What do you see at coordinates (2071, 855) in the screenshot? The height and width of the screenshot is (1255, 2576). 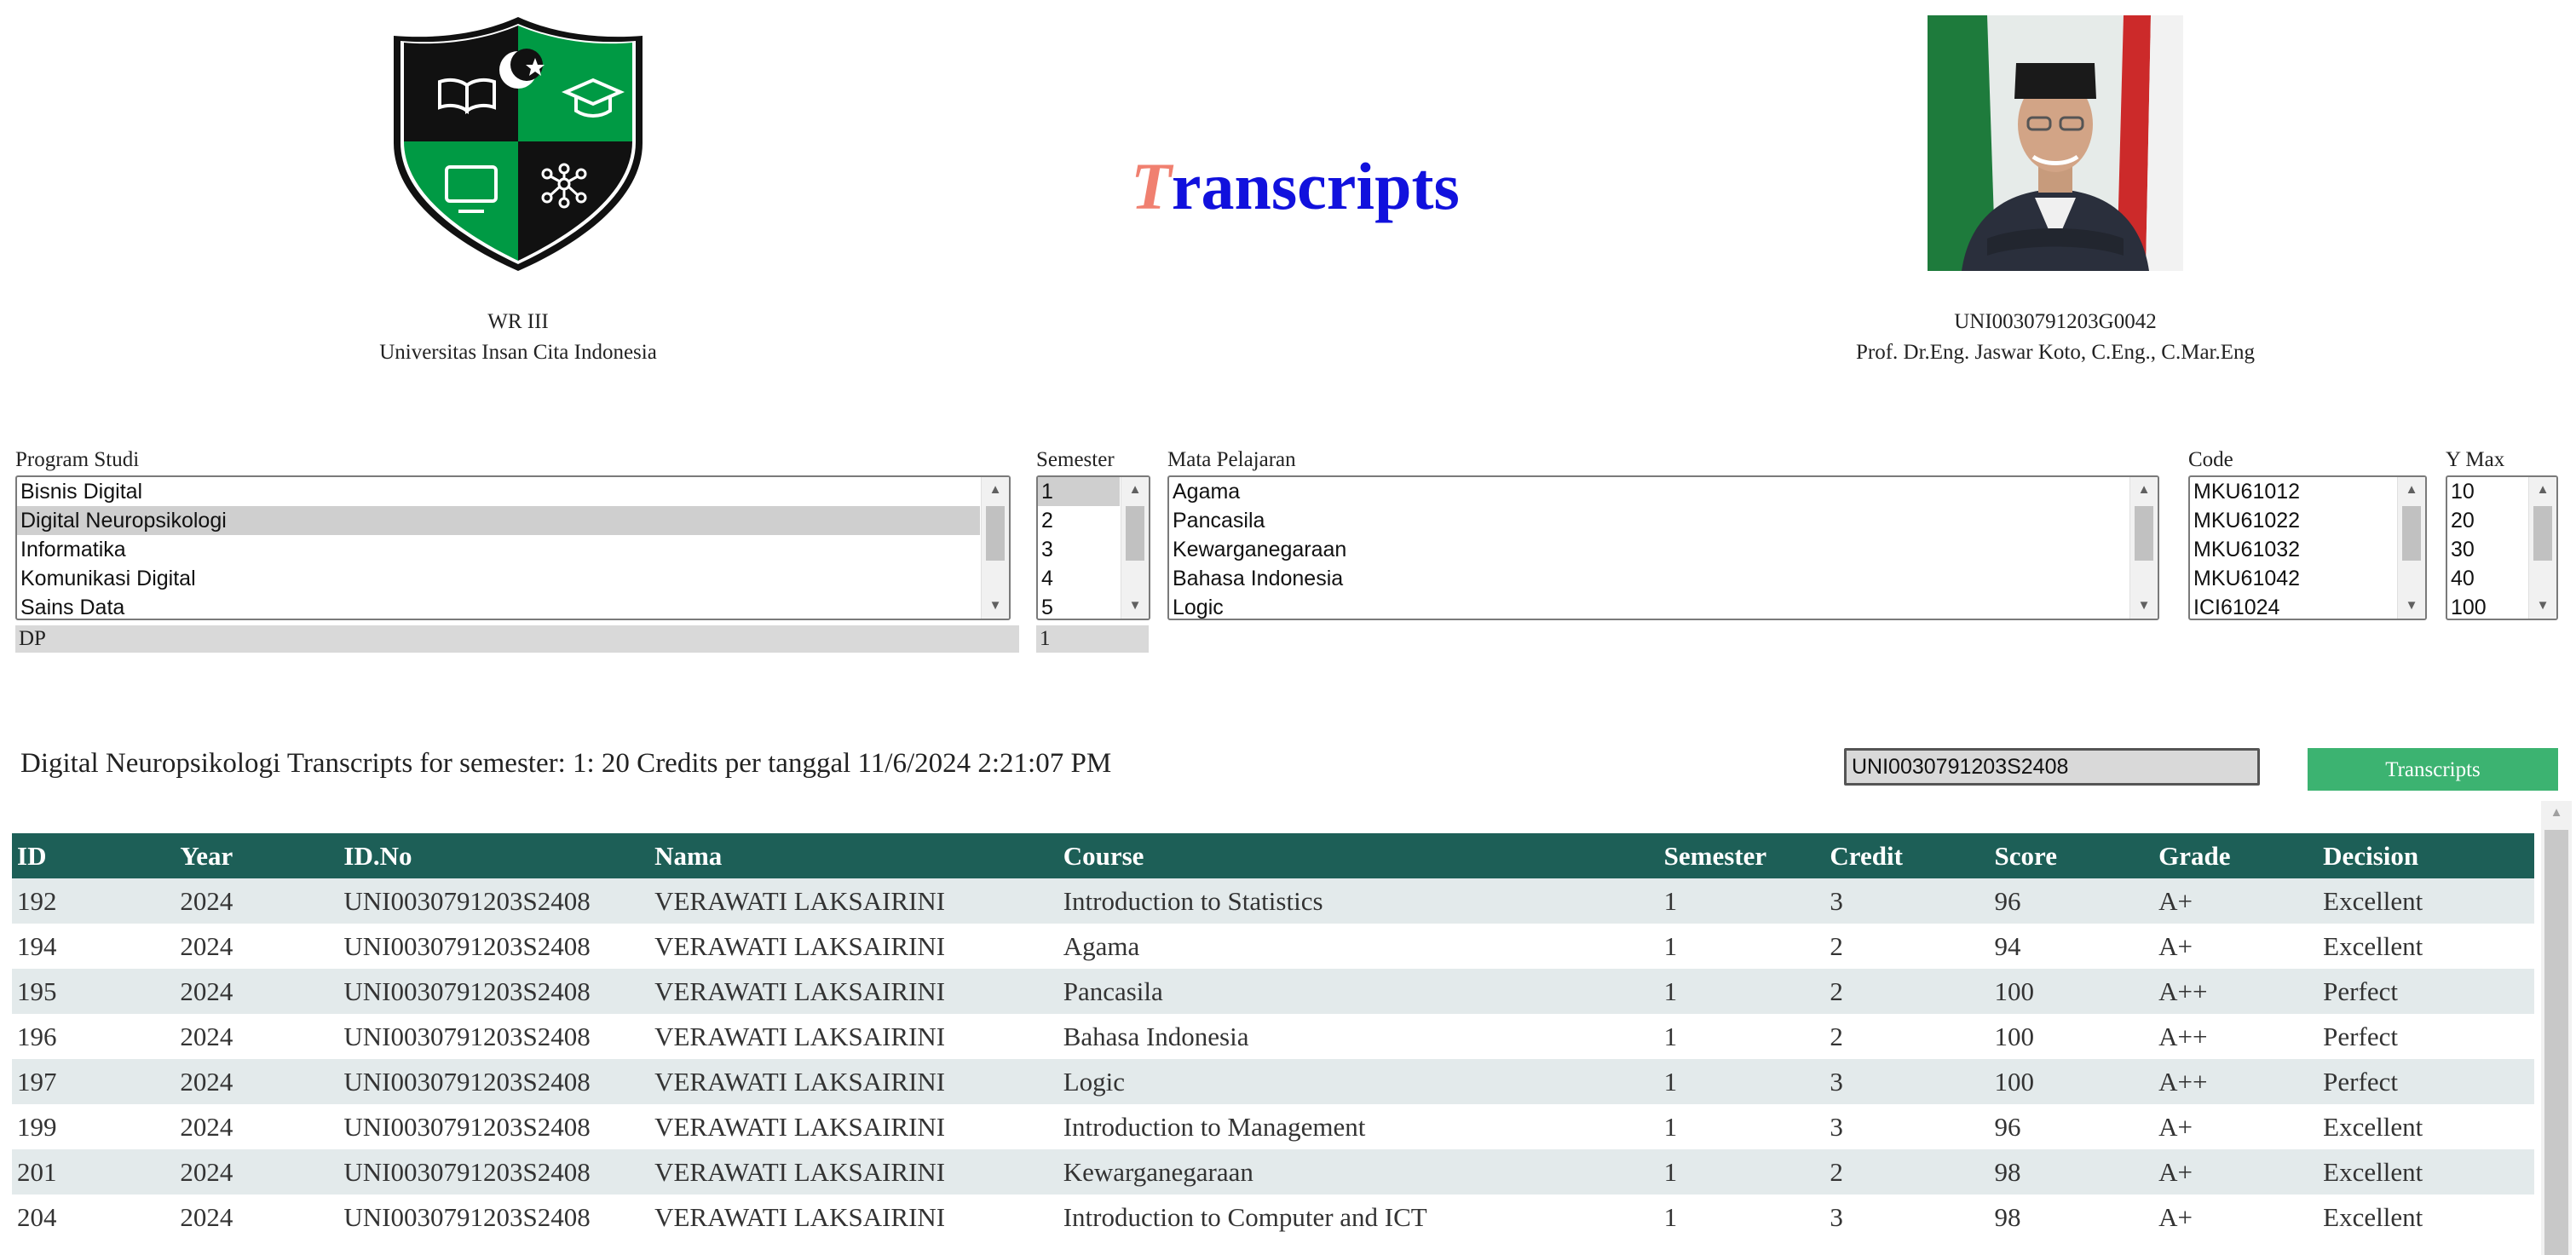 I see `column-header: Score` at bounding box center [2071, 855].